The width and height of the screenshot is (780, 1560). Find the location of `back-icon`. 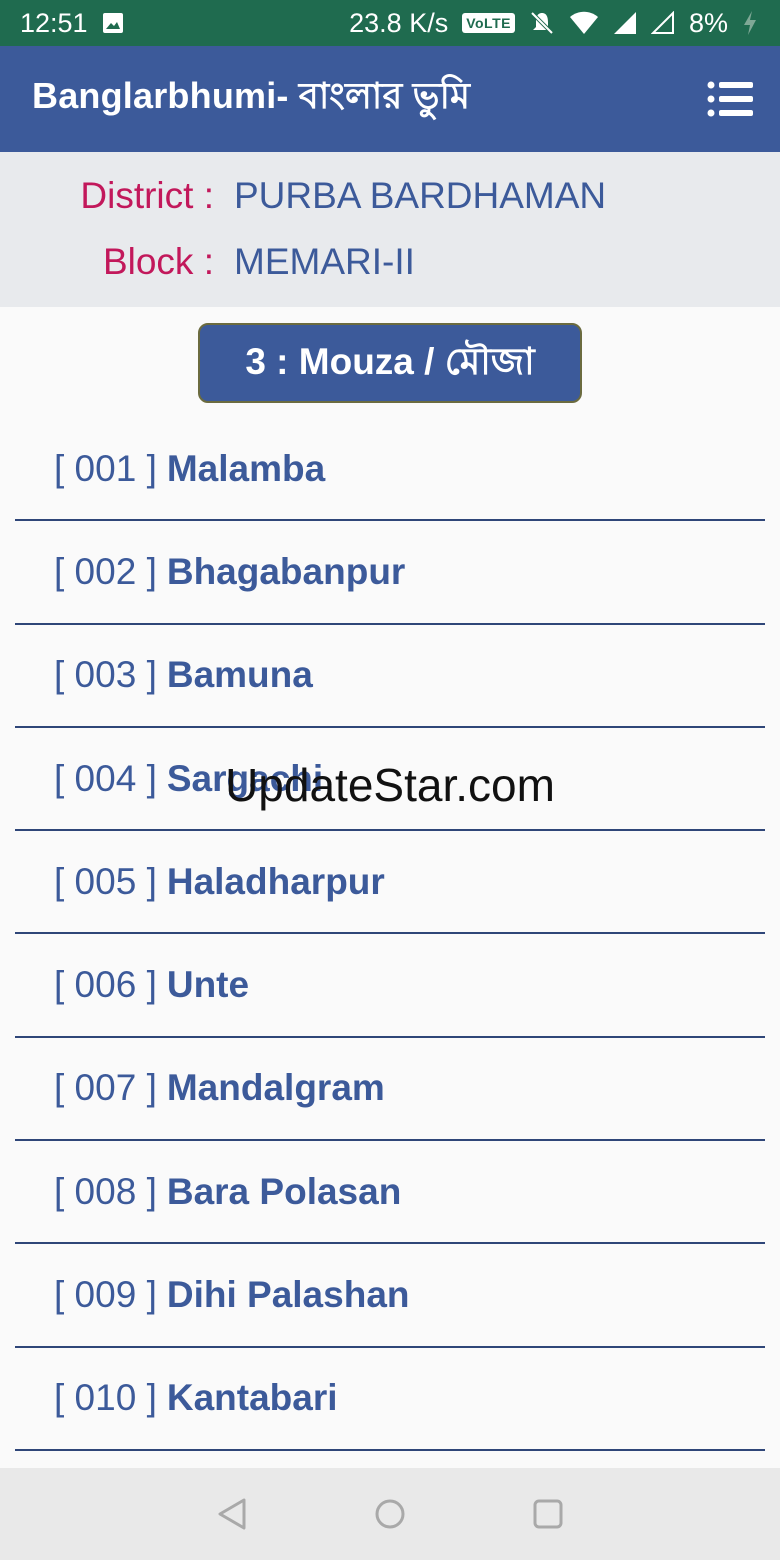

back-icon is located at coordinates (232, 1514).